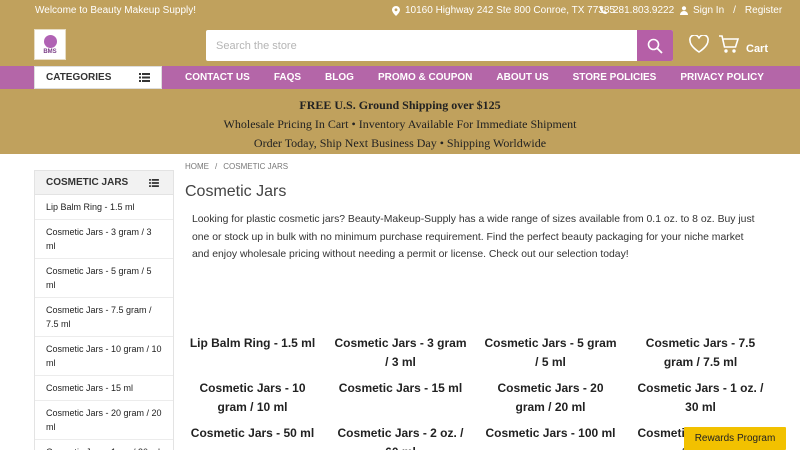  I want to click on location-pin-icon, so click(396, 10).